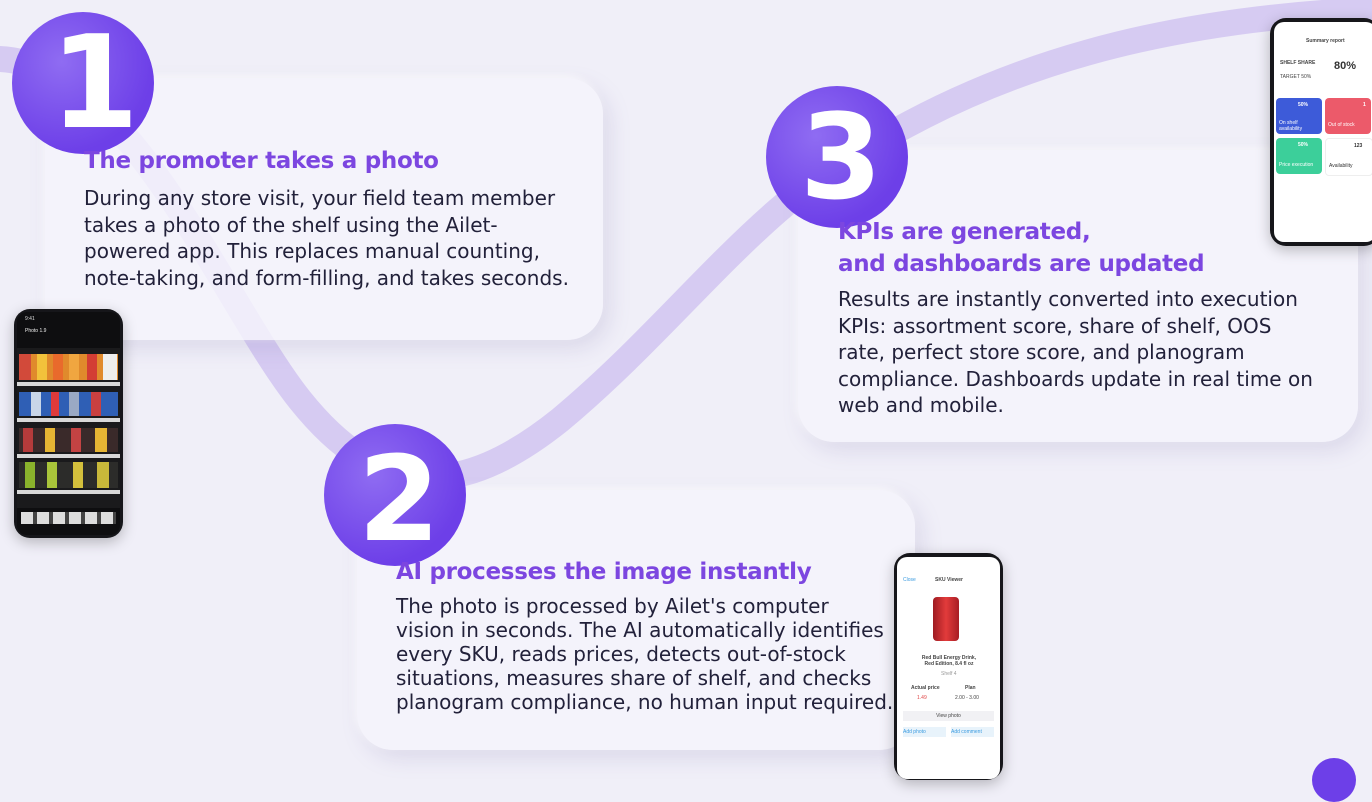 The width and height of the screenshot is (1372, 802). Describe the element at coordinates (922, 698) in the screenshot. I see `actual-price: 1.49` at that location.